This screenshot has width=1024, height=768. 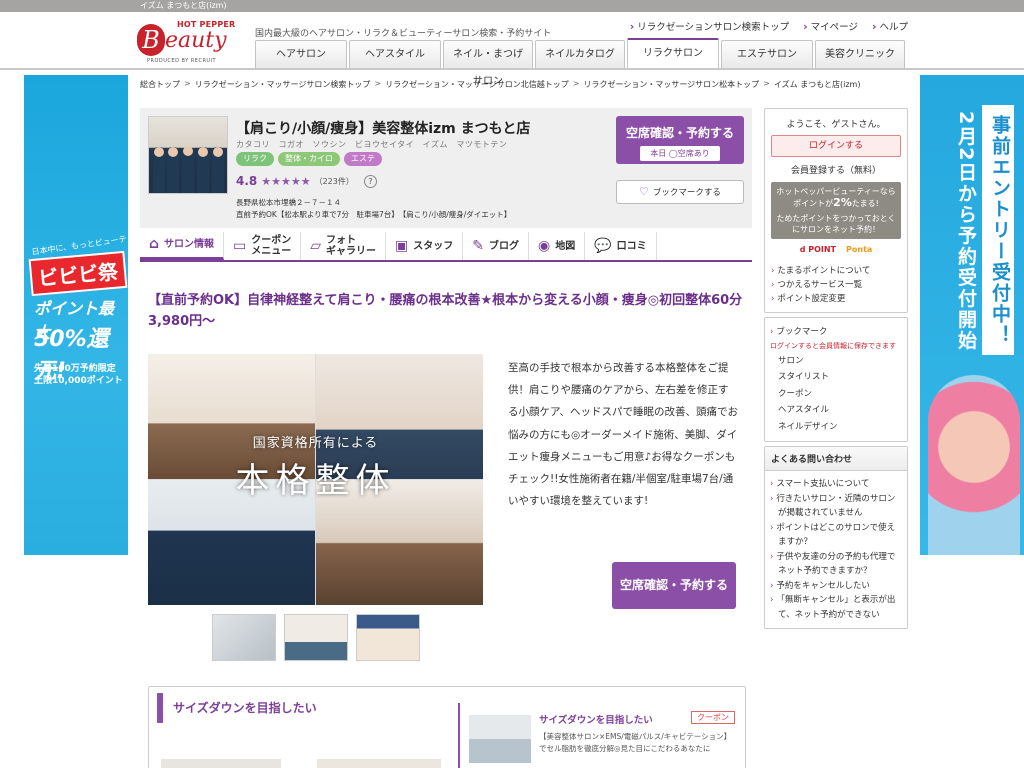 I want to click on tab-photo-gallery: ▱ フォト ギャラリー, so click(x=344, y=246).